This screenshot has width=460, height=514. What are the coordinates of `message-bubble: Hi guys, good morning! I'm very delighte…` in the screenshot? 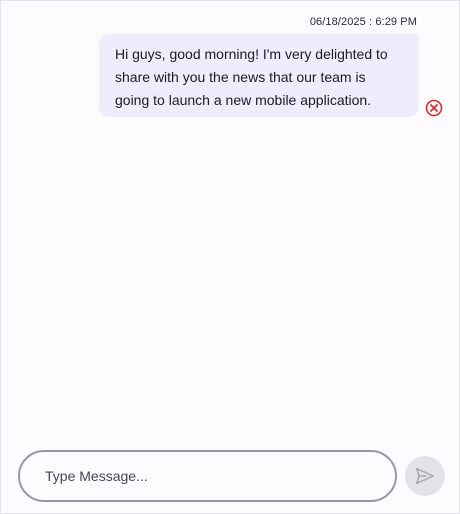 It's located at (259, 75).